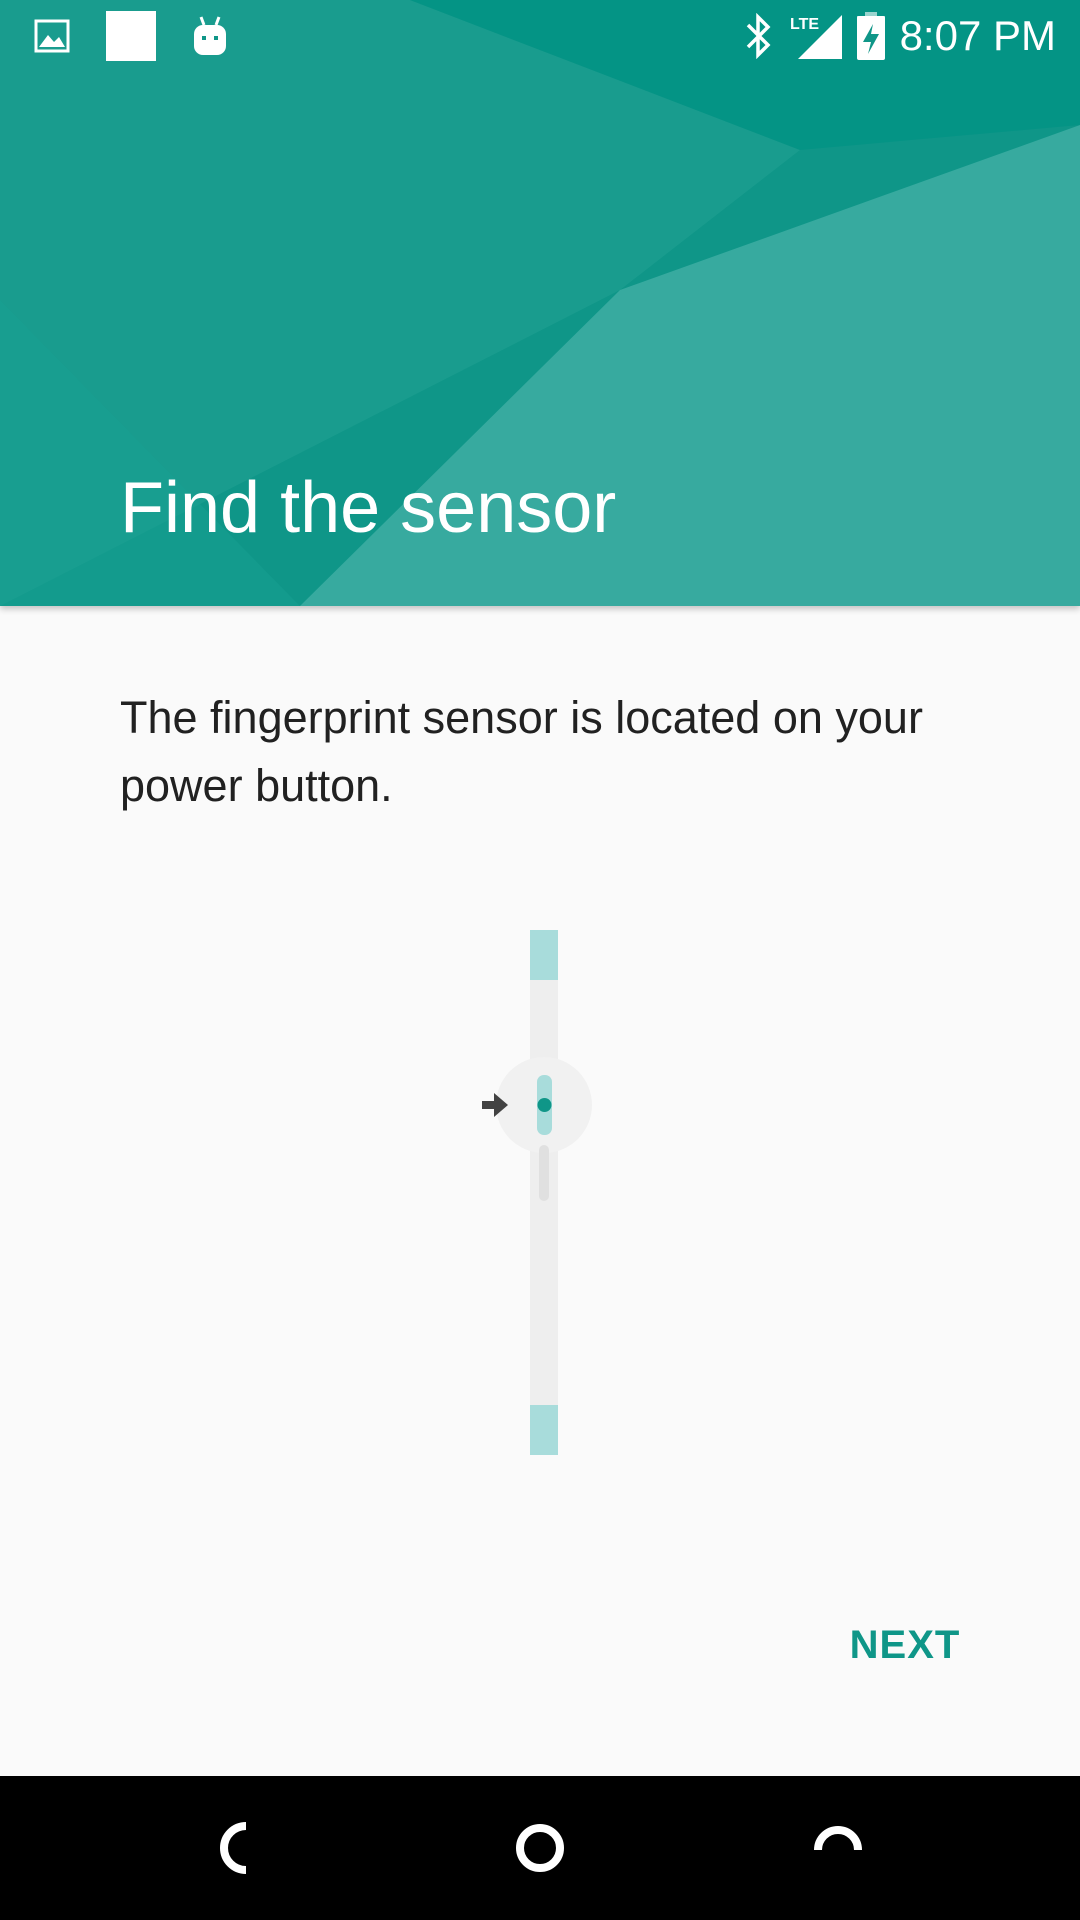 The height and width of the screenshot is (1920, 1080). I want to click on back-icon, so click(242, 1848).